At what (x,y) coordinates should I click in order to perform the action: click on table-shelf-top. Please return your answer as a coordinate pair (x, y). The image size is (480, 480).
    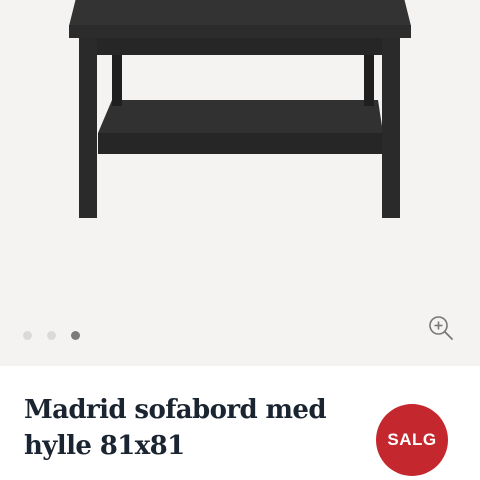
    Looking at the image, I should click on (240, 116).